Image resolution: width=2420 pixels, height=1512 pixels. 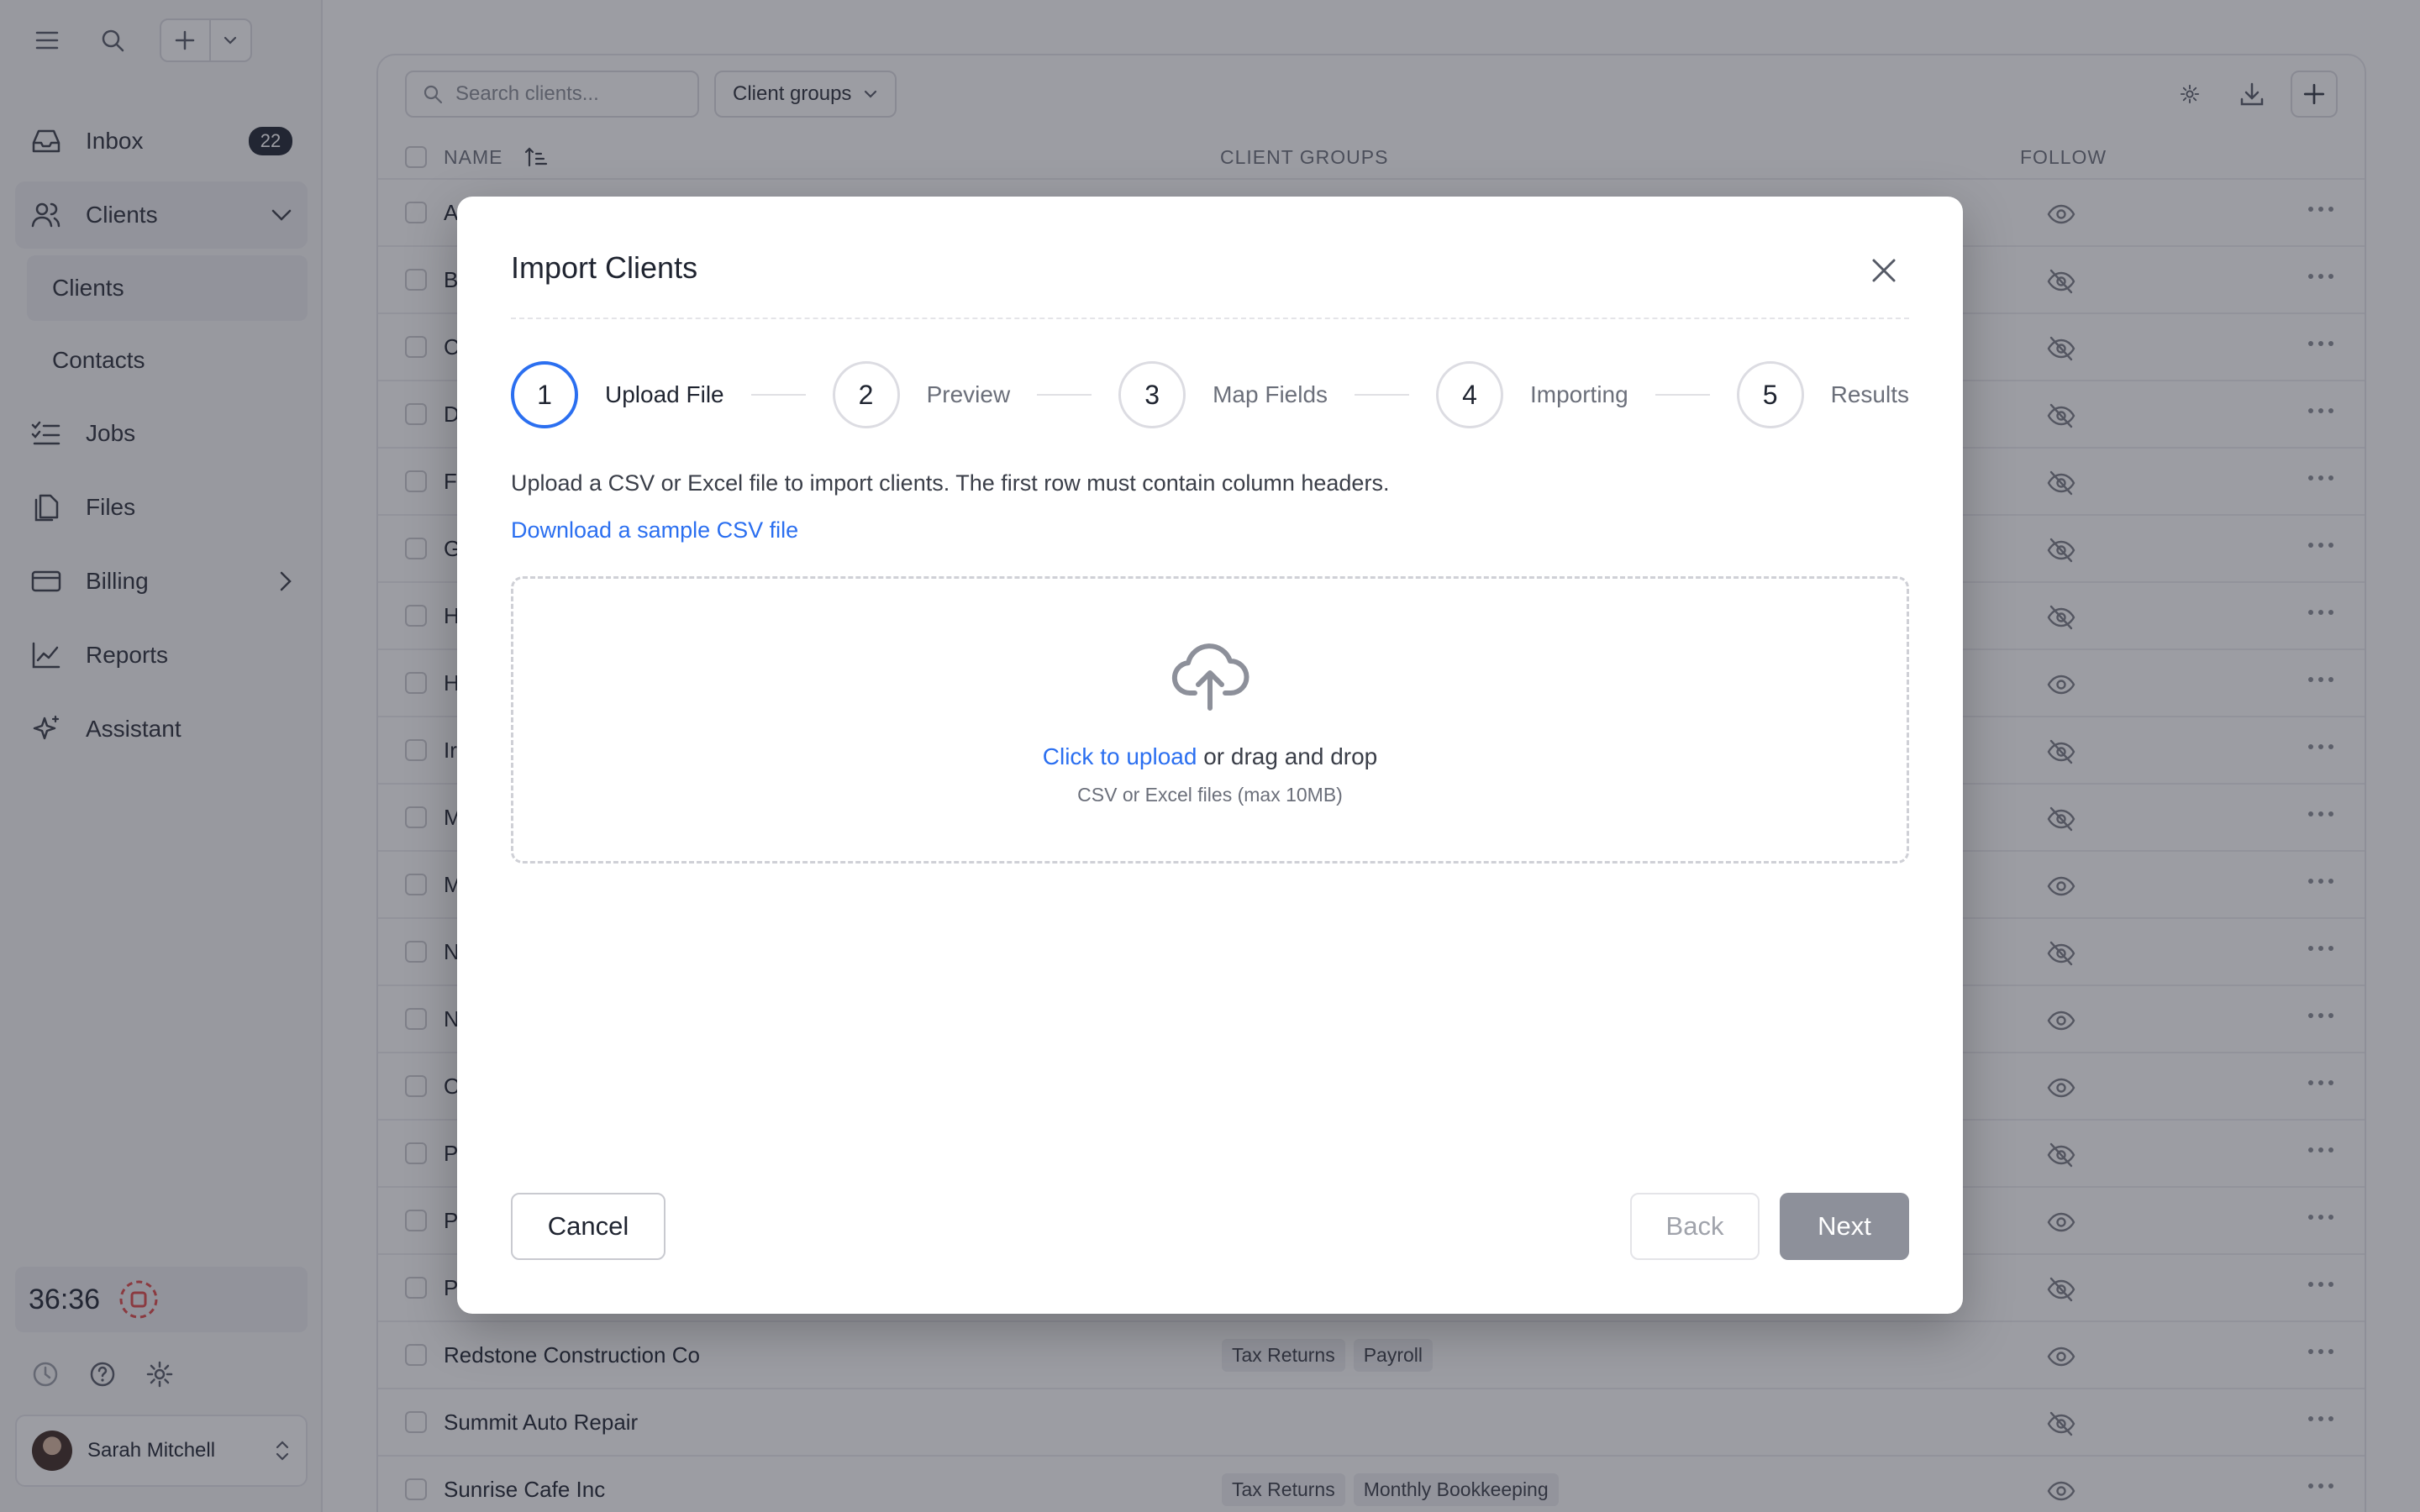 I want to click on step-importing: 4 Importing, so click(x=1531, y=394).